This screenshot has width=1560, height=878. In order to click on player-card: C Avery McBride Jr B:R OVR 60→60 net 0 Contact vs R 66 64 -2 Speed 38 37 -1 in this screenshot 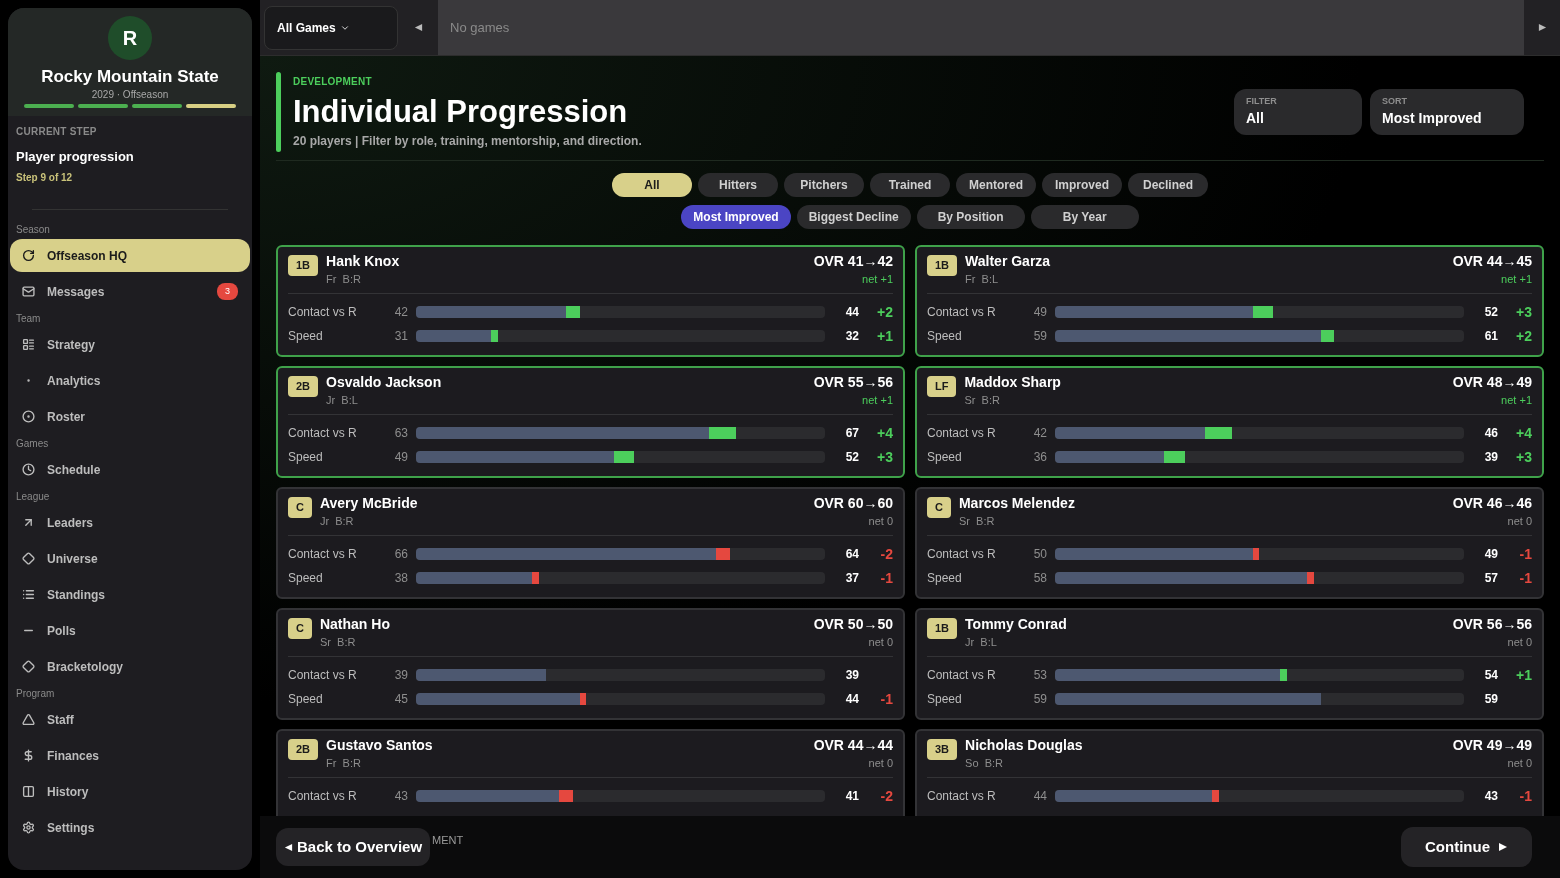, I will do `click(590, 543)`.